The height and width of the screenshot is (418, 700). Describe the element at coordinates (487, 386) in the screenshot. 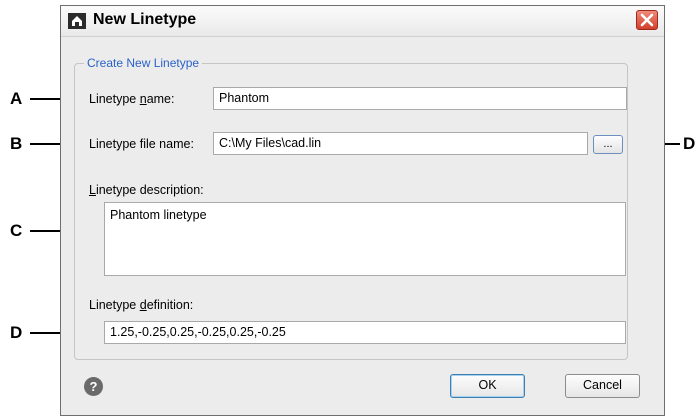

I see `ok-button: OK` at that location.